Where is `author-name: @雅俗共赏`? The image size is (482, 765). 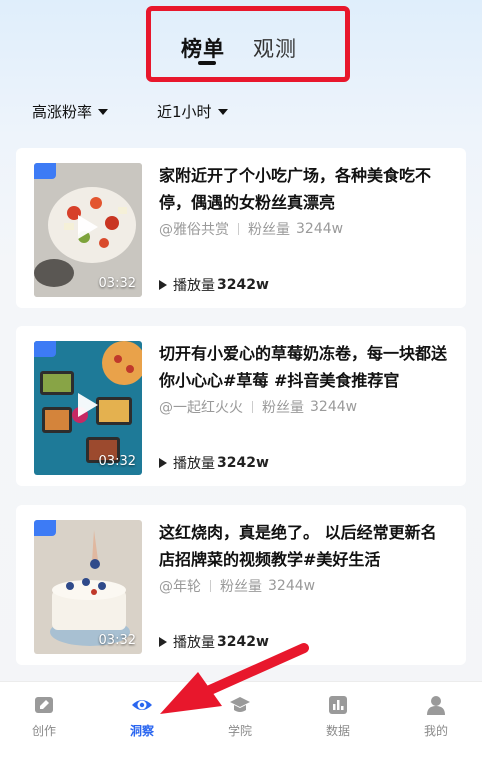
author-name: @雅俗共赏 is located at coordinates (194, 229).